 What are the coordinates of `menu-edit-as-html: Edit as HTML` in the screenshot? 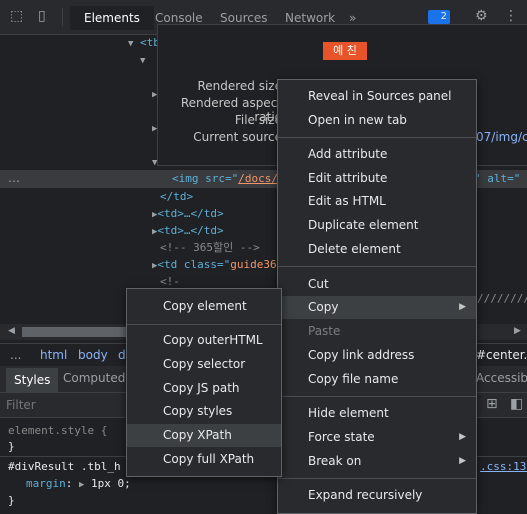 It's located at (377, 201).